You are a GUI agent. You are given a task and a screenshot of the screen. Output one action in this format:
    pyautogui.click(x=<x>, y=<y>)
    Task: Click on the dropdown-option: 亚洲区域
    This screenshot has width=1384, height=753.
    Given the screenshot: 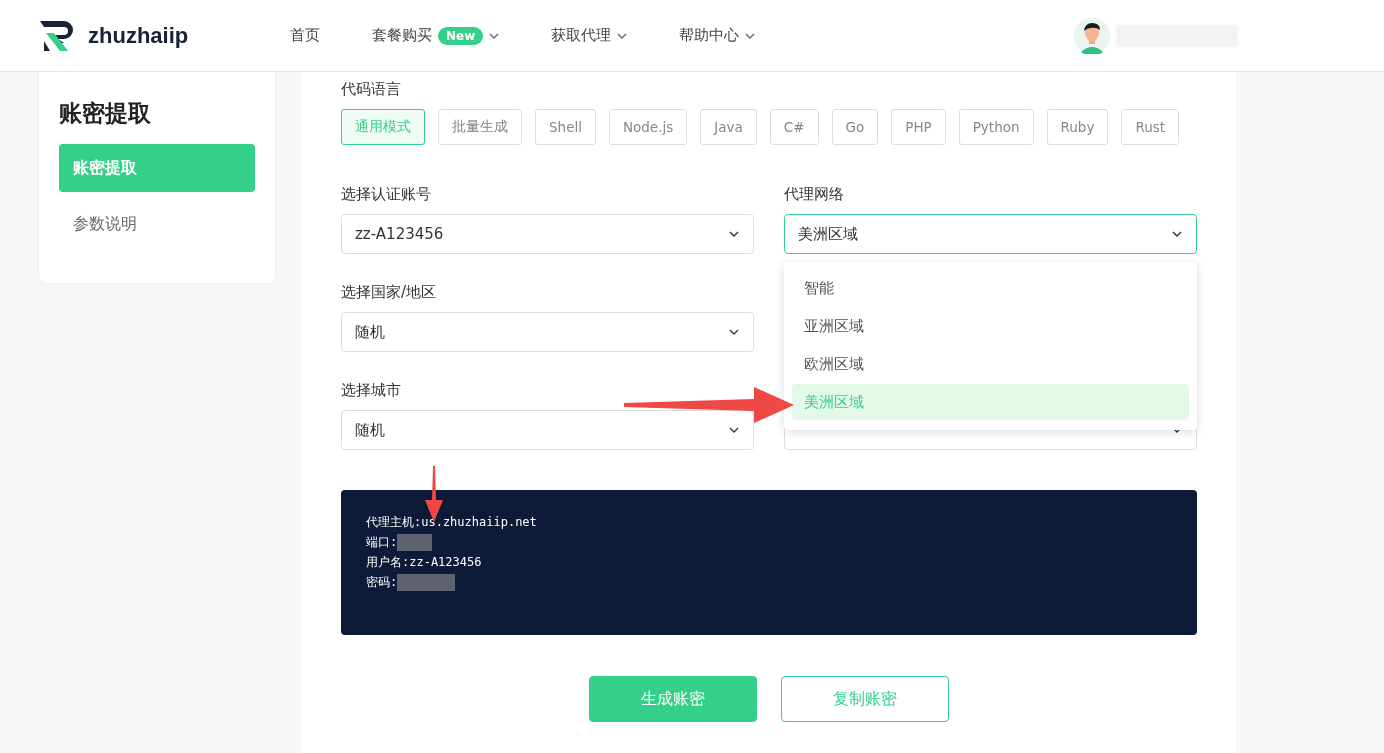 What is the action you would take?
    pyautogui.click(x=990, y=326)
    